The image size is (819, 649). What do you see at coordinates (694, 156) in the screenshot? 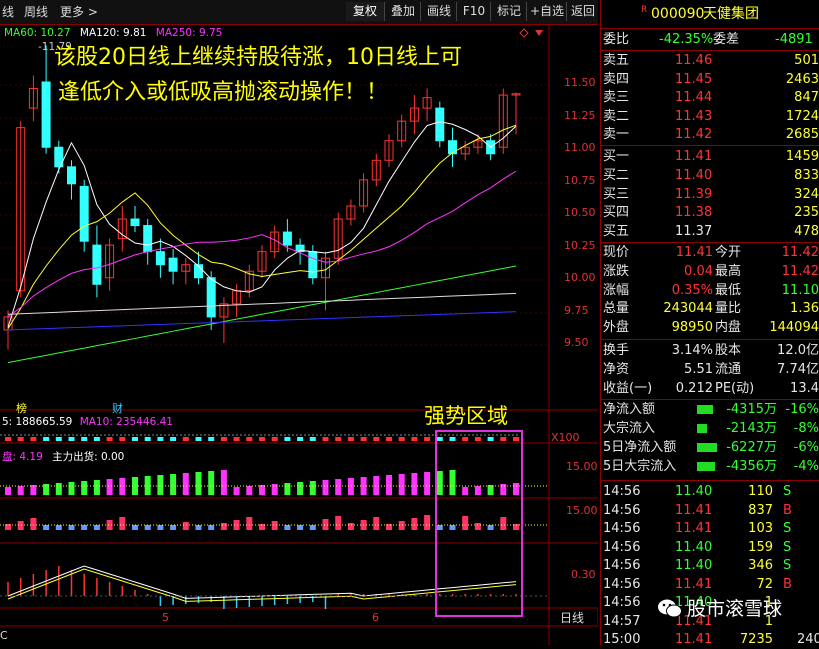
I see `bid-price: 11.41` at bounding box center [694, 156].